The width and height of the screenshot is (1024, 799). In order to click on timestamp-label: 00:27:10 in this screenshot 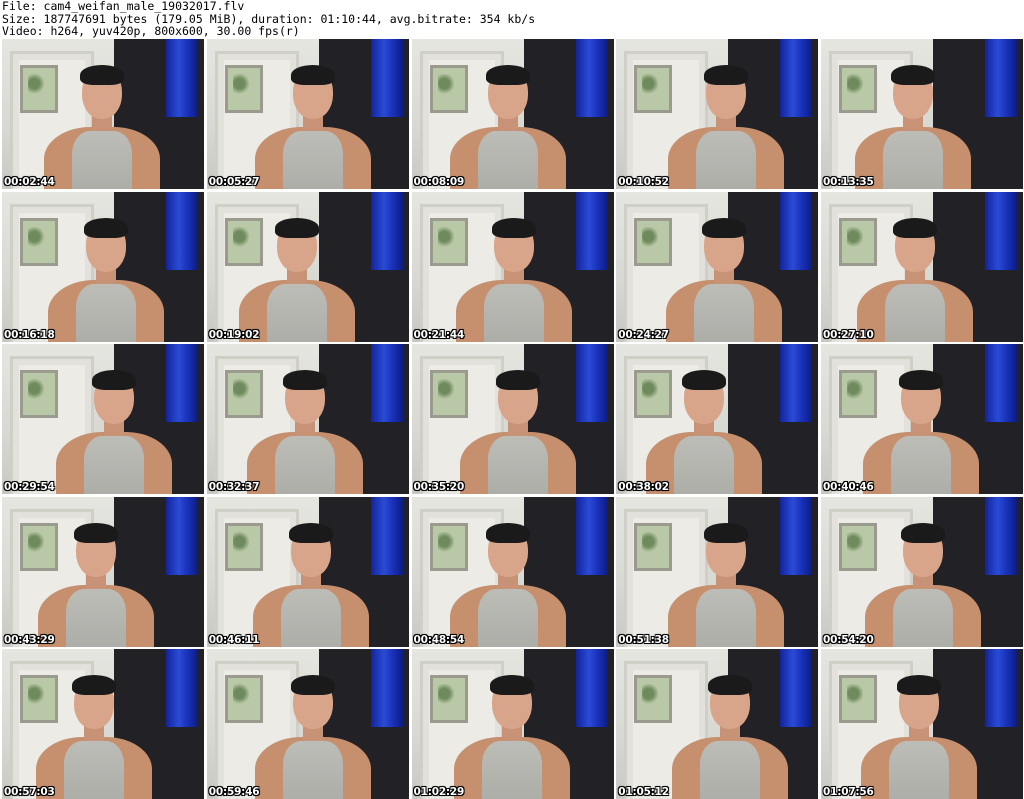, I will do `click(848, 334)`.